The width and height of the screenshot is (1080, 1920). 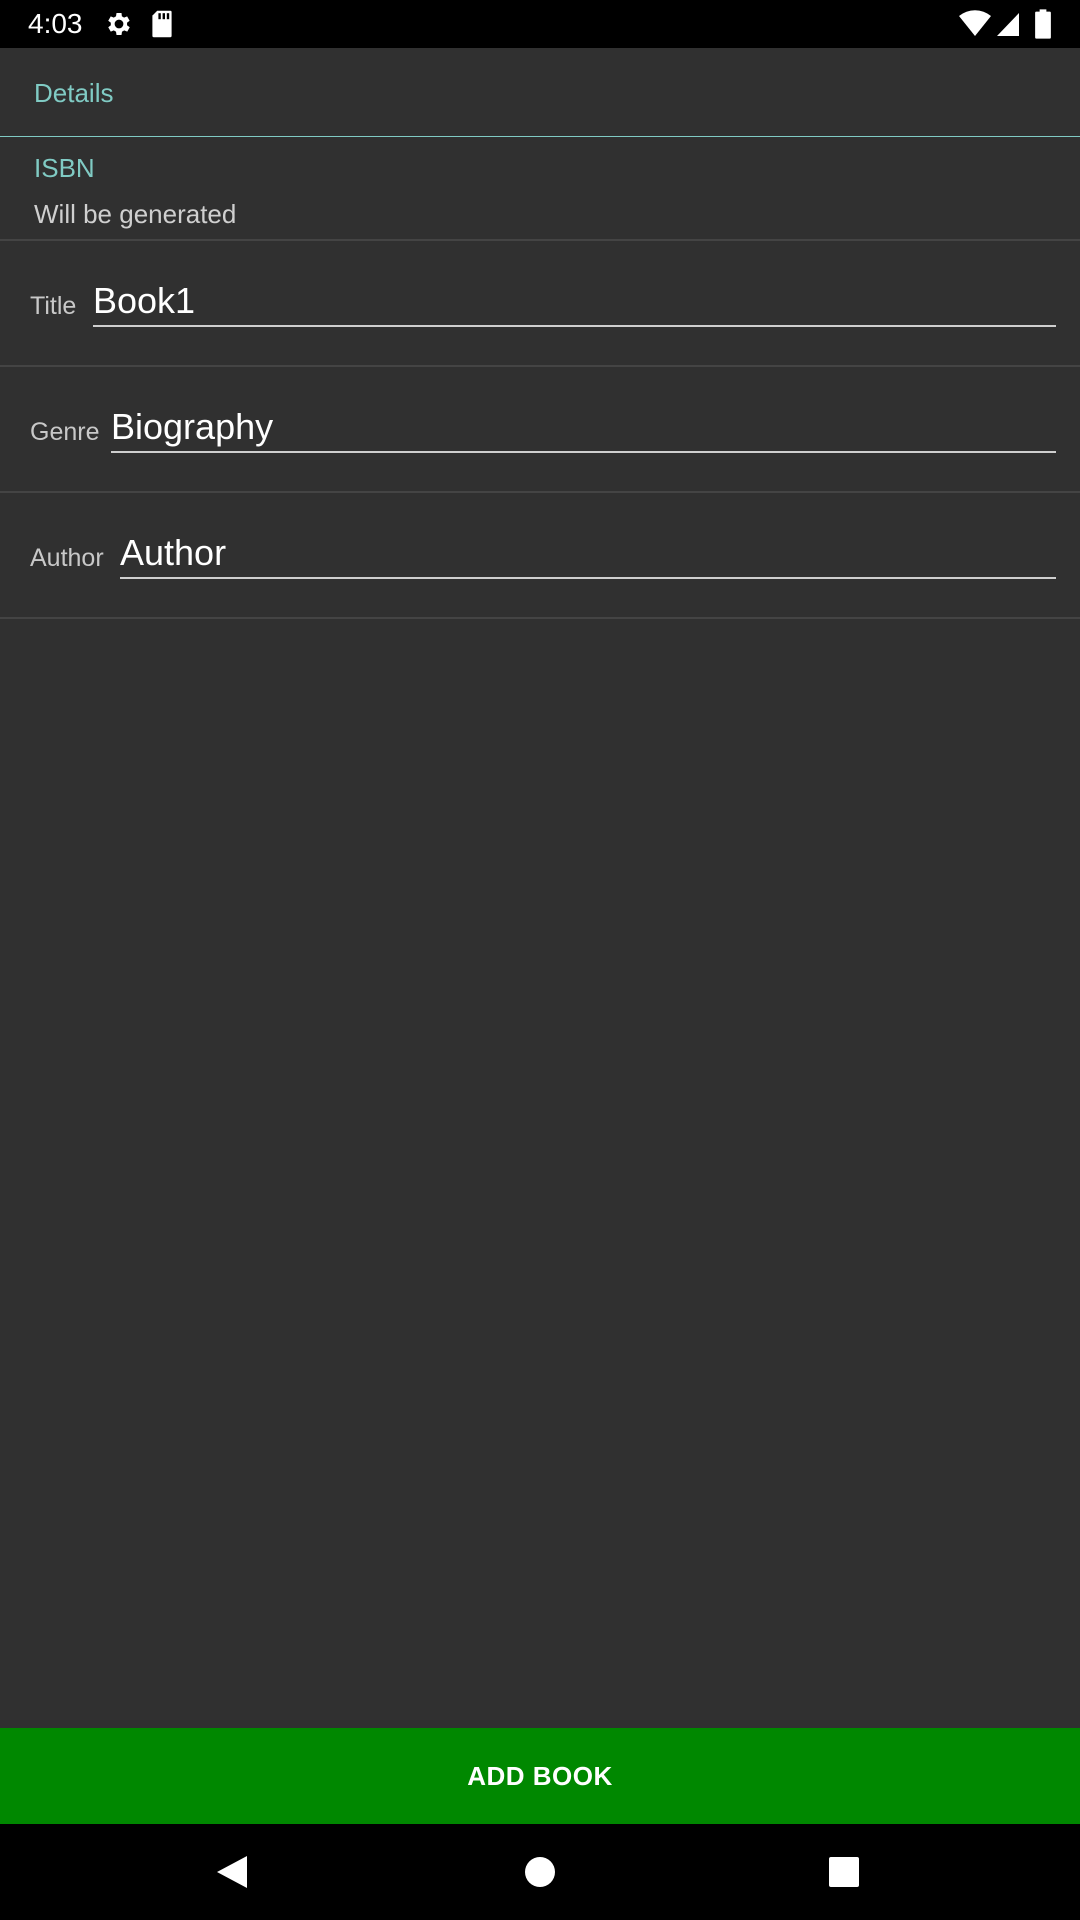 I want to click on status-time: 4:03, so click(x=55, y=23).